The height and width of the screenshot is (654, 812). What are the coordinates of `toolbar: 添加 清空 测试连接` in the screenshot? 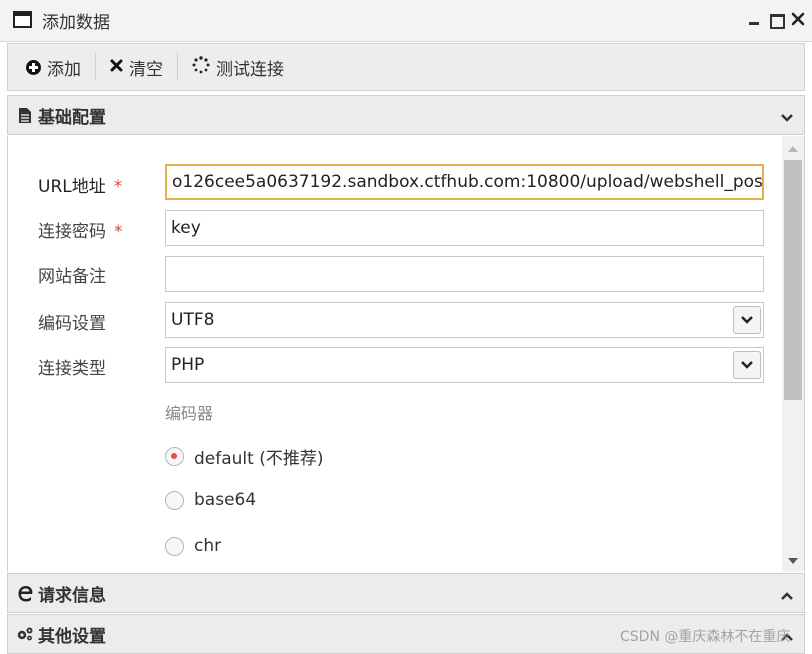 It's located at (406, 67).